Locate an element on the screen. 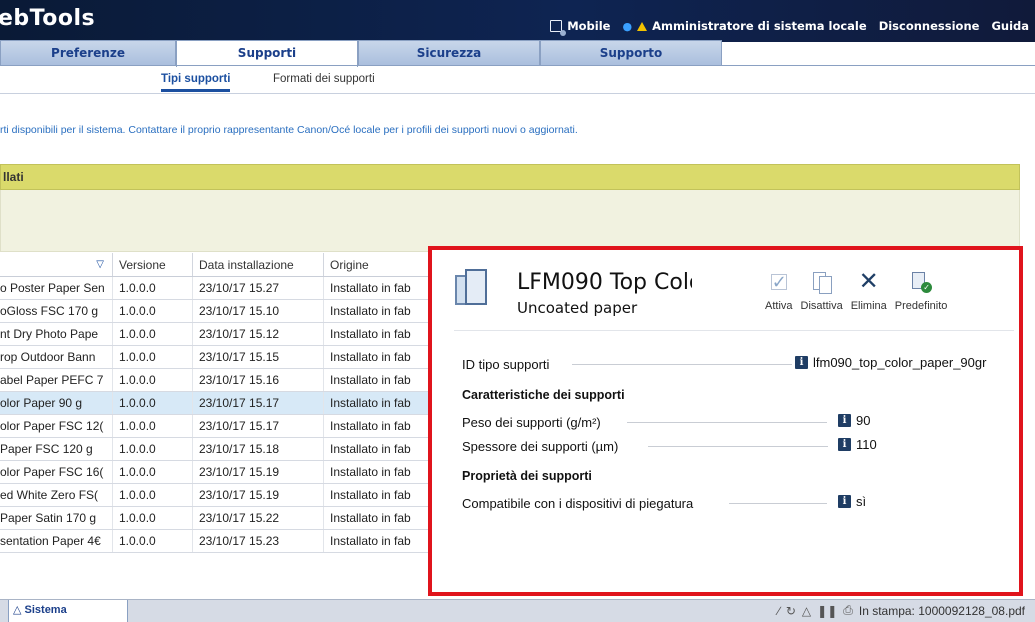 The width and height of the screenshot is (1035, 622). section-header: llati is located at coordinates (510, 177).